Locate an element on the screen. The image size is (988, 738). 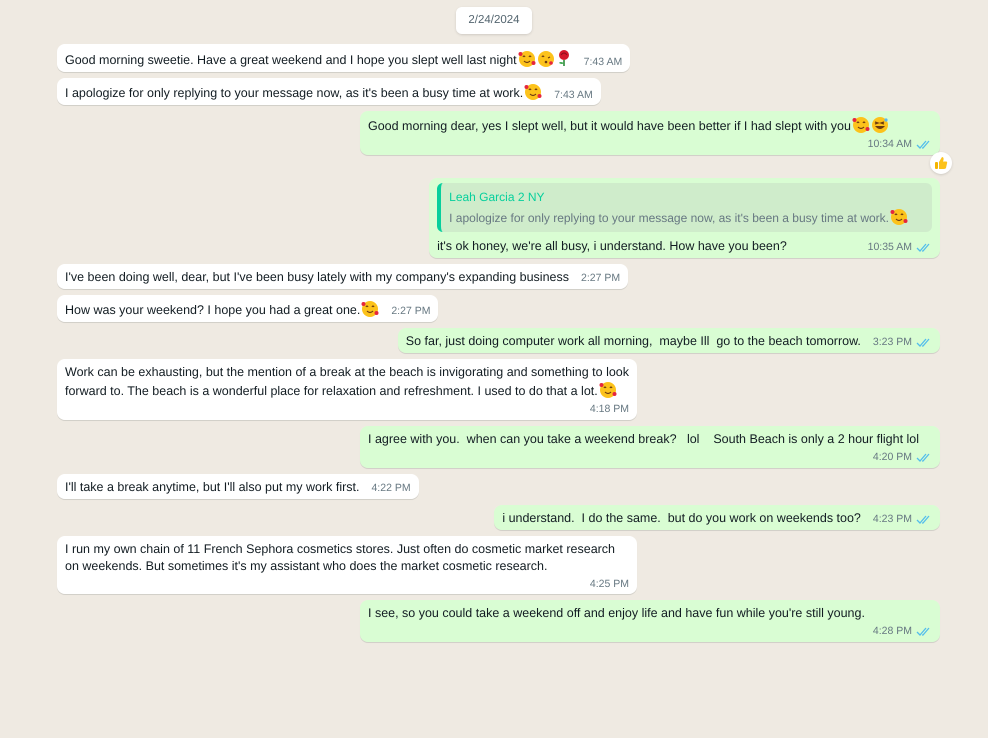
message-text: I see, so you could take a weekend off and enjoy life and have fun while you're still young. is located at coordinates (616, 613).